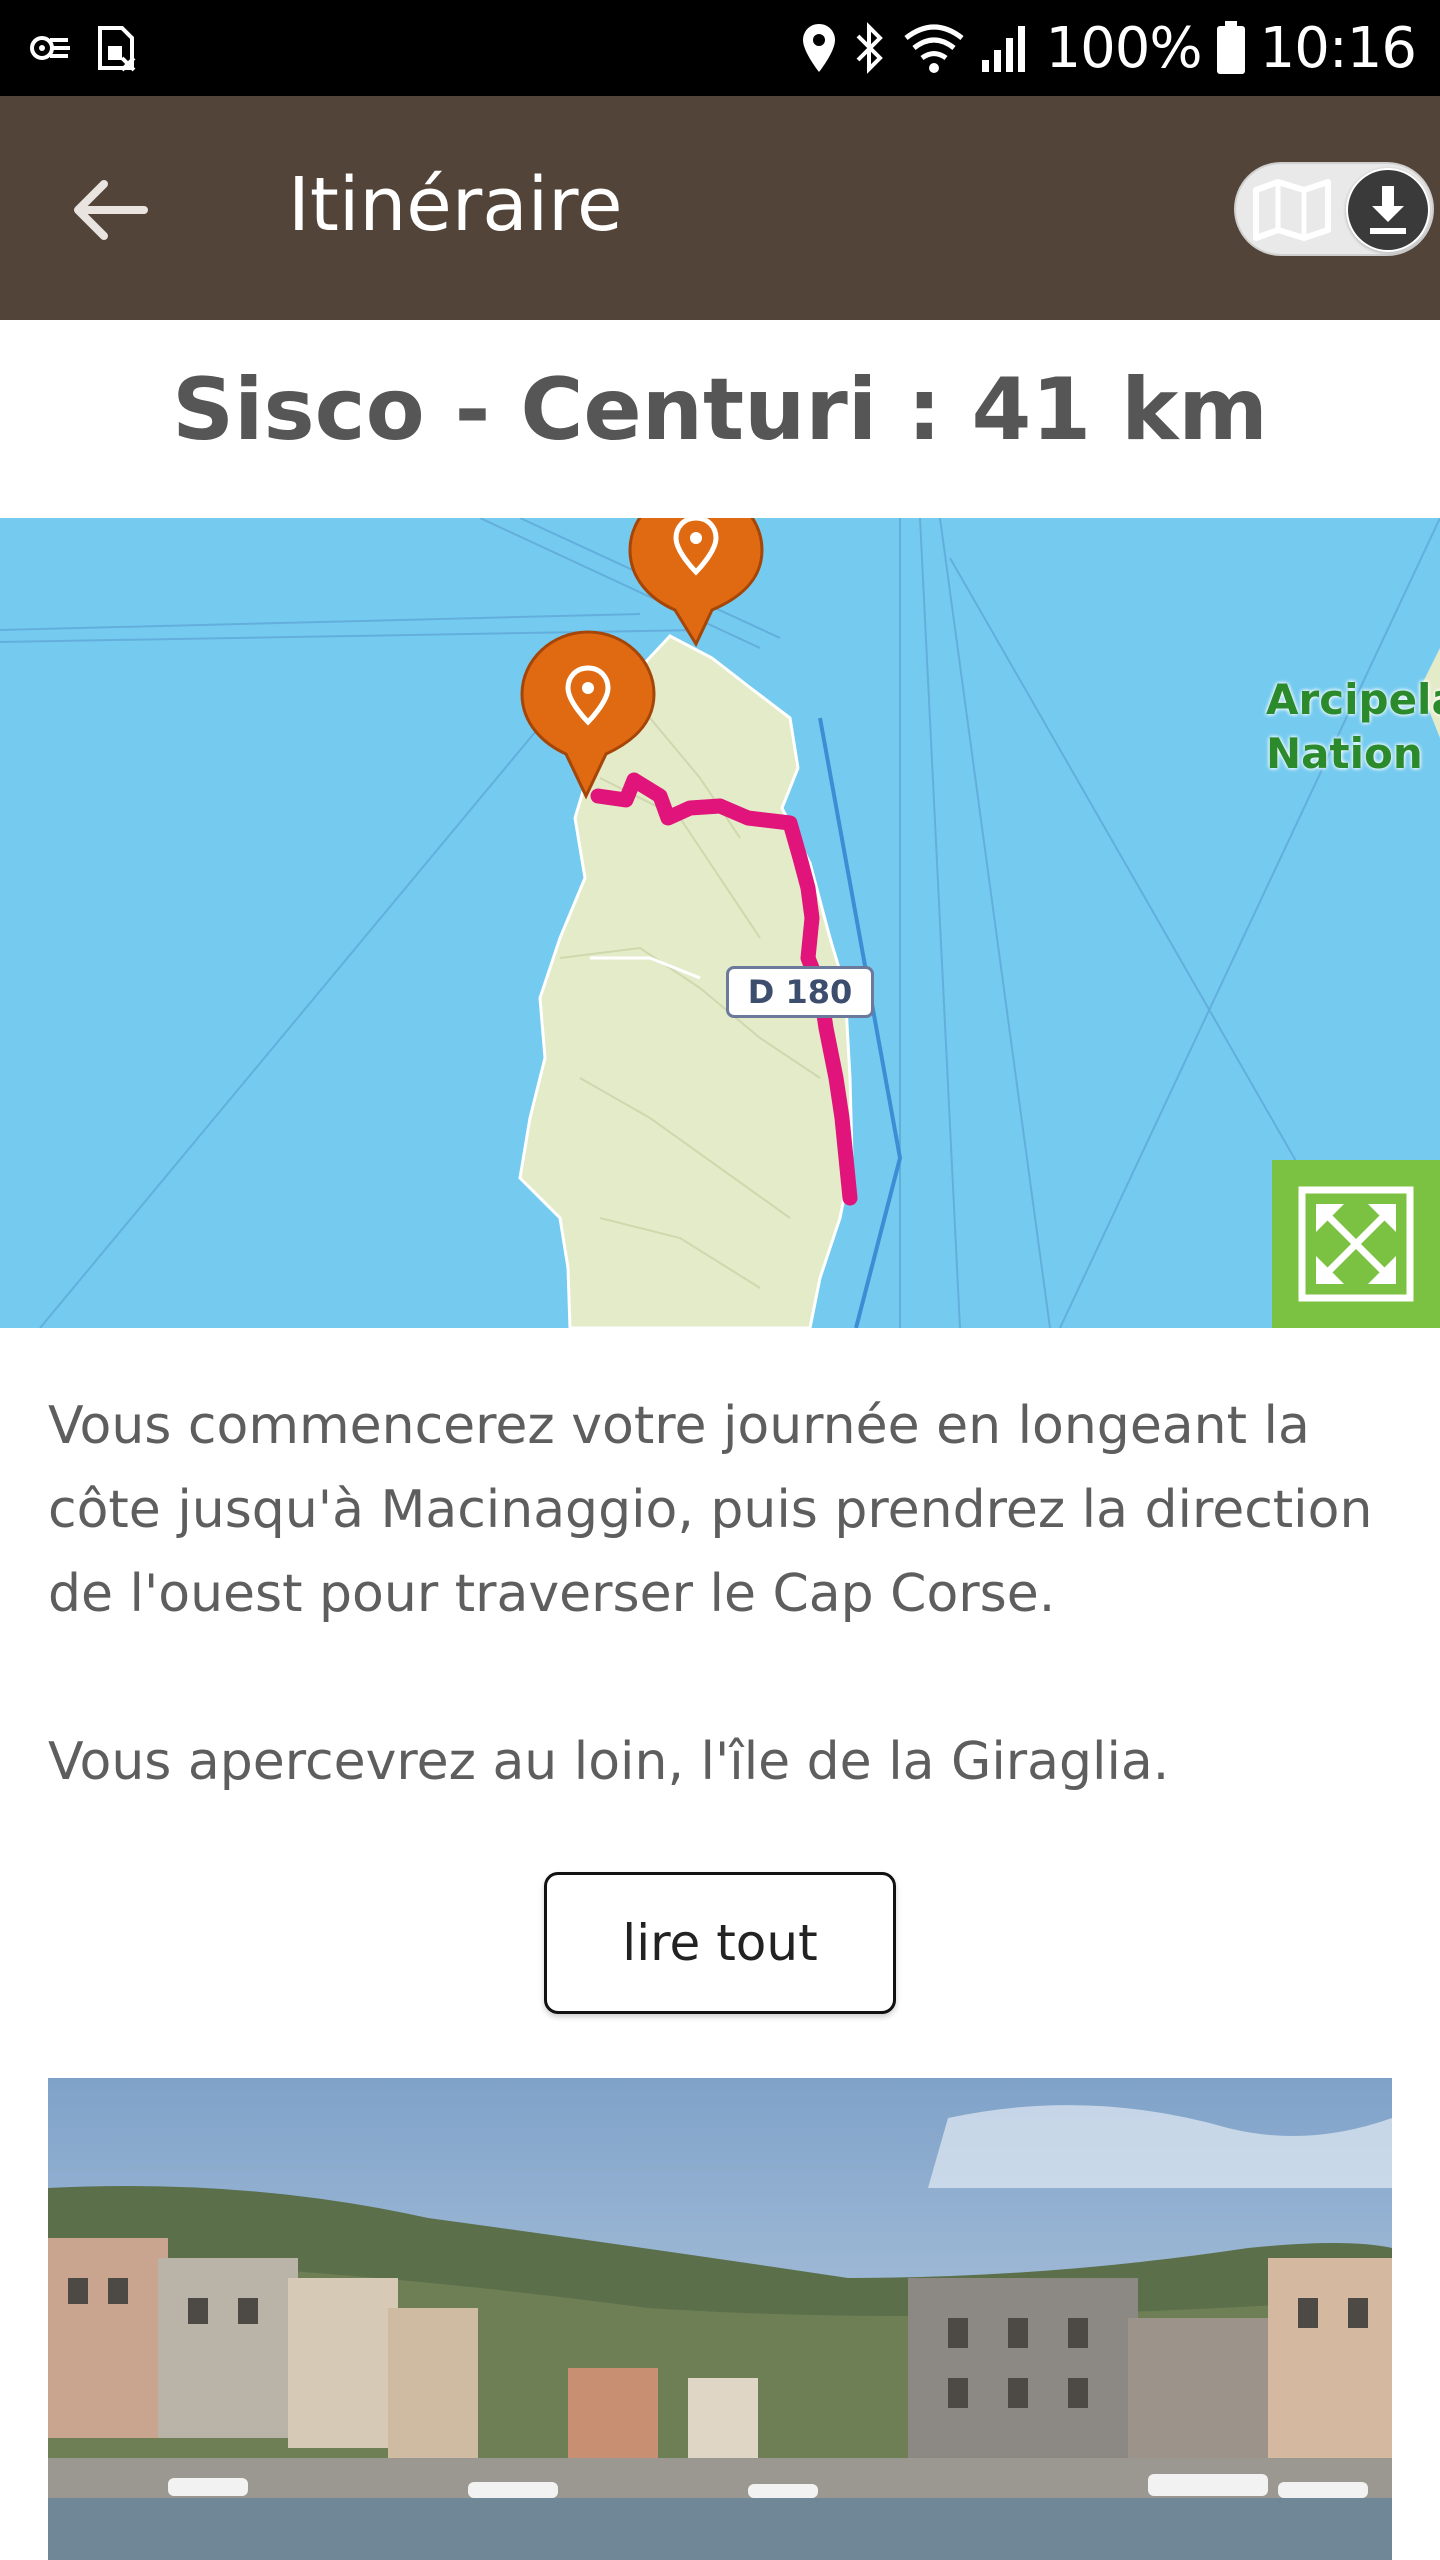 The height and width of the screenshot is (2560, 1440). What do you see at coordinates (818, 48) in the screenshot?
I see `location-icon` at bounding box center [818, 48].